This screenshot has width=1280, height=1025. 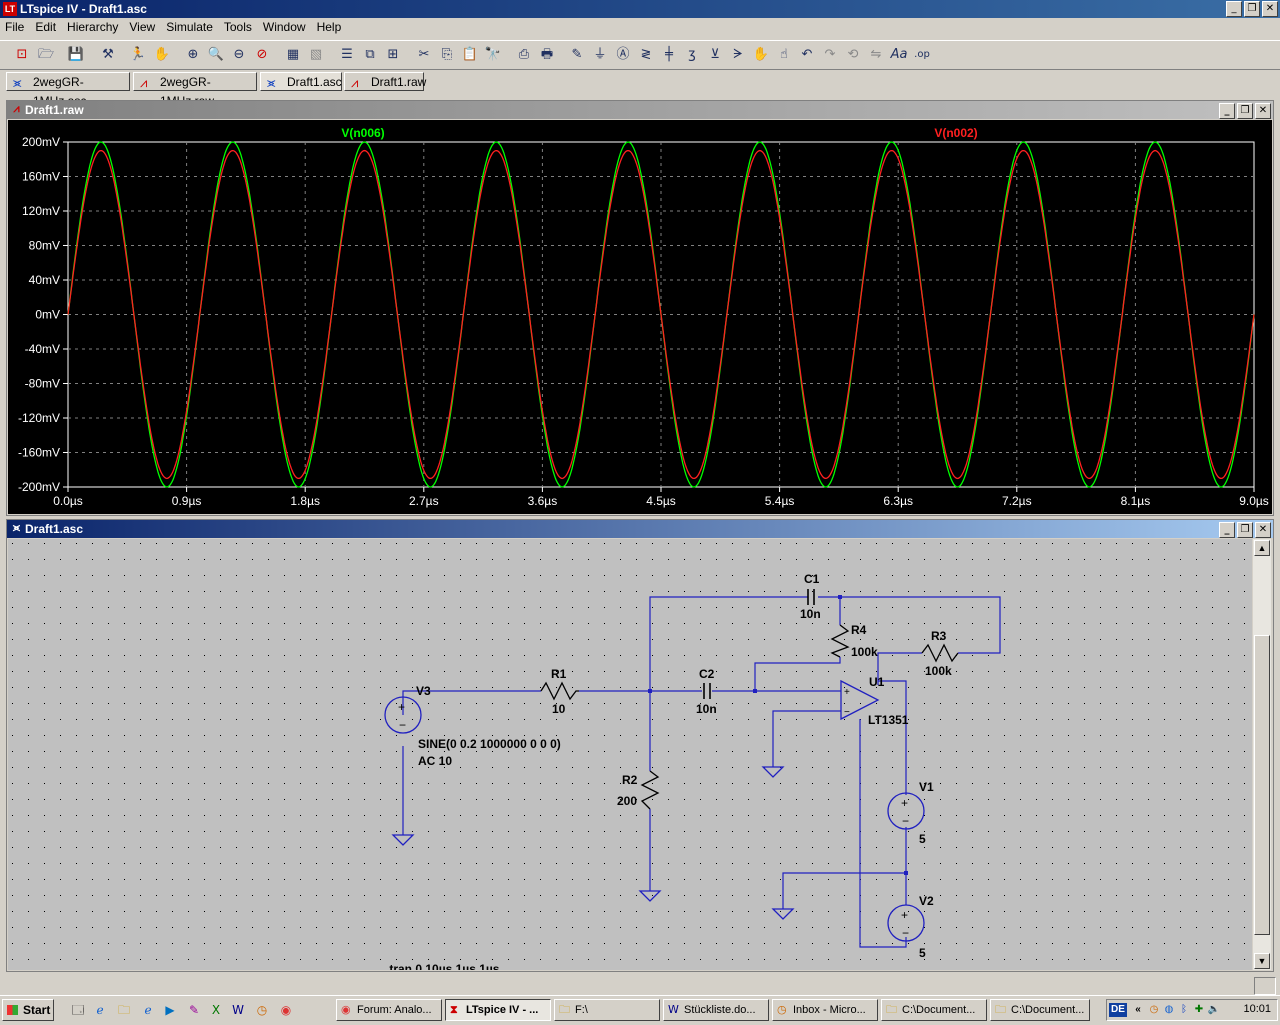 What do you see at coordinates (330, 28) in the screenshot?
I see `menu-help: Help` at bounding box center [330, 28].